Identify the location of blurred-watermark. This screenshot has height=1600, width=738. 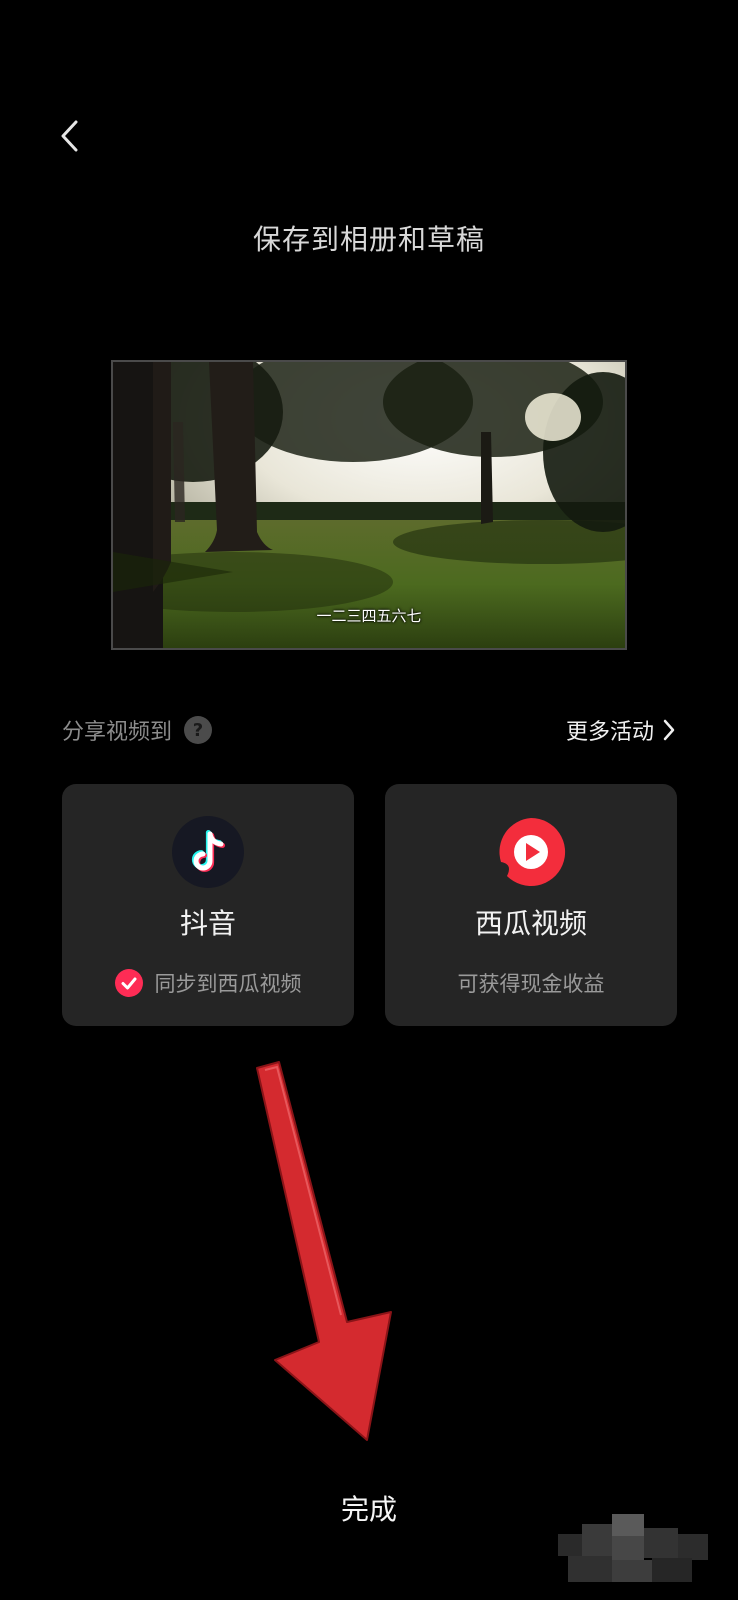
(633, 1548).